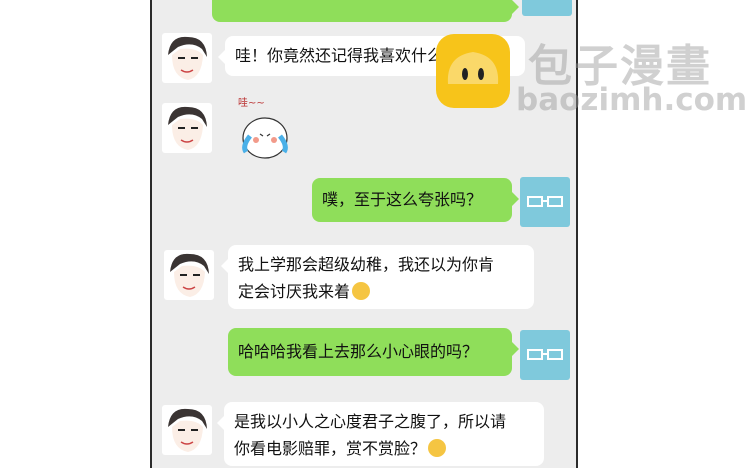 This screenshot has height=468, width=750. I want to click on message-bubble-received: 是我以小人之心度君子之腹了，所以请 你看电影赔罪，赏不赏脸？, so click(380, 434).